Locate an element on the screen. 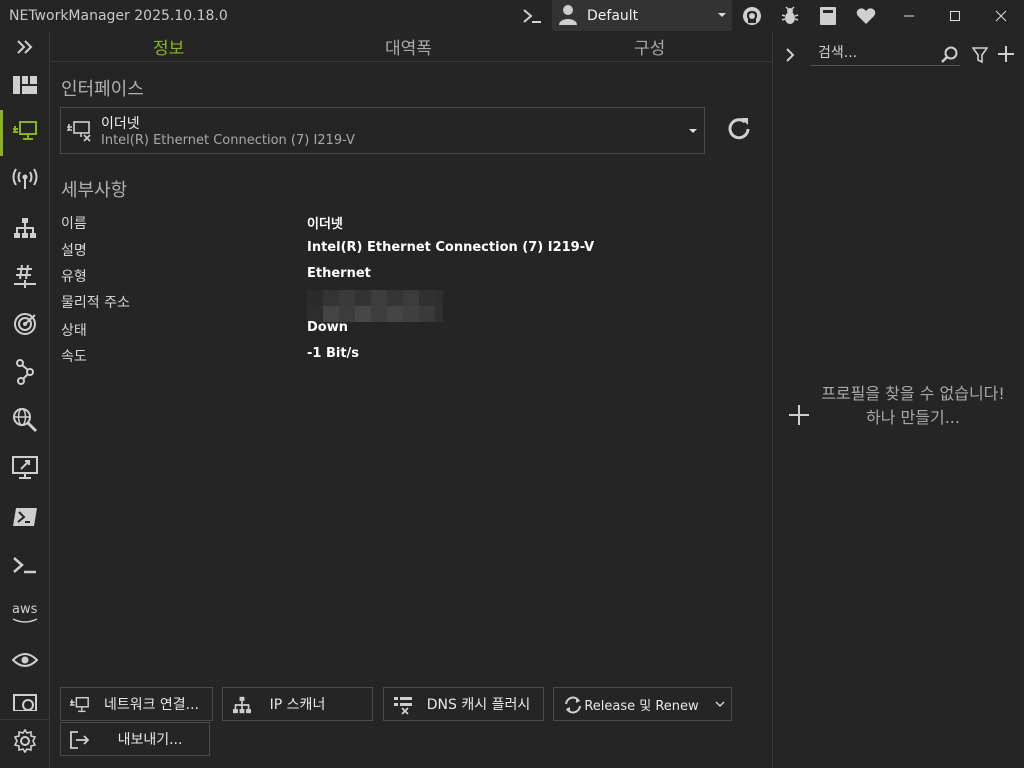 This screenshot has width=1024, height=768. tab-bar: 정보 대역폭 구성 is located at coordinates (411, 47).